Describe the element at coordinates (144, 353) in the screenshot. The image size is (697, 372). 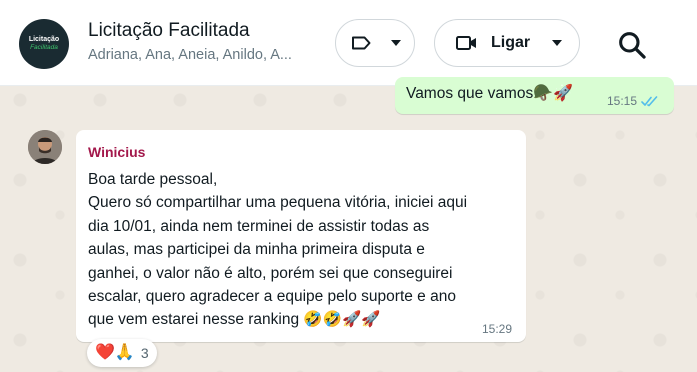
I see `reaction-count: 3` at that location.